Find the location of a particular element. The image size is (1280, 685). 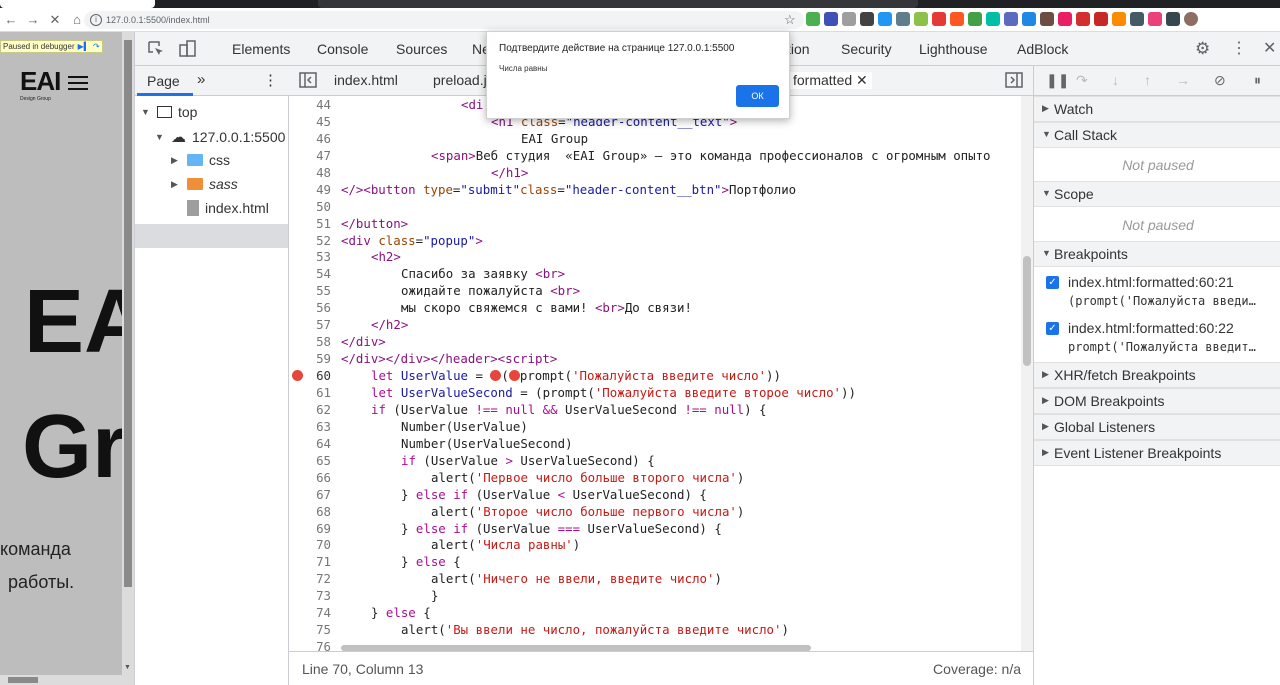

code-line: 46 EAI Group is located at coordinates (655, 138).